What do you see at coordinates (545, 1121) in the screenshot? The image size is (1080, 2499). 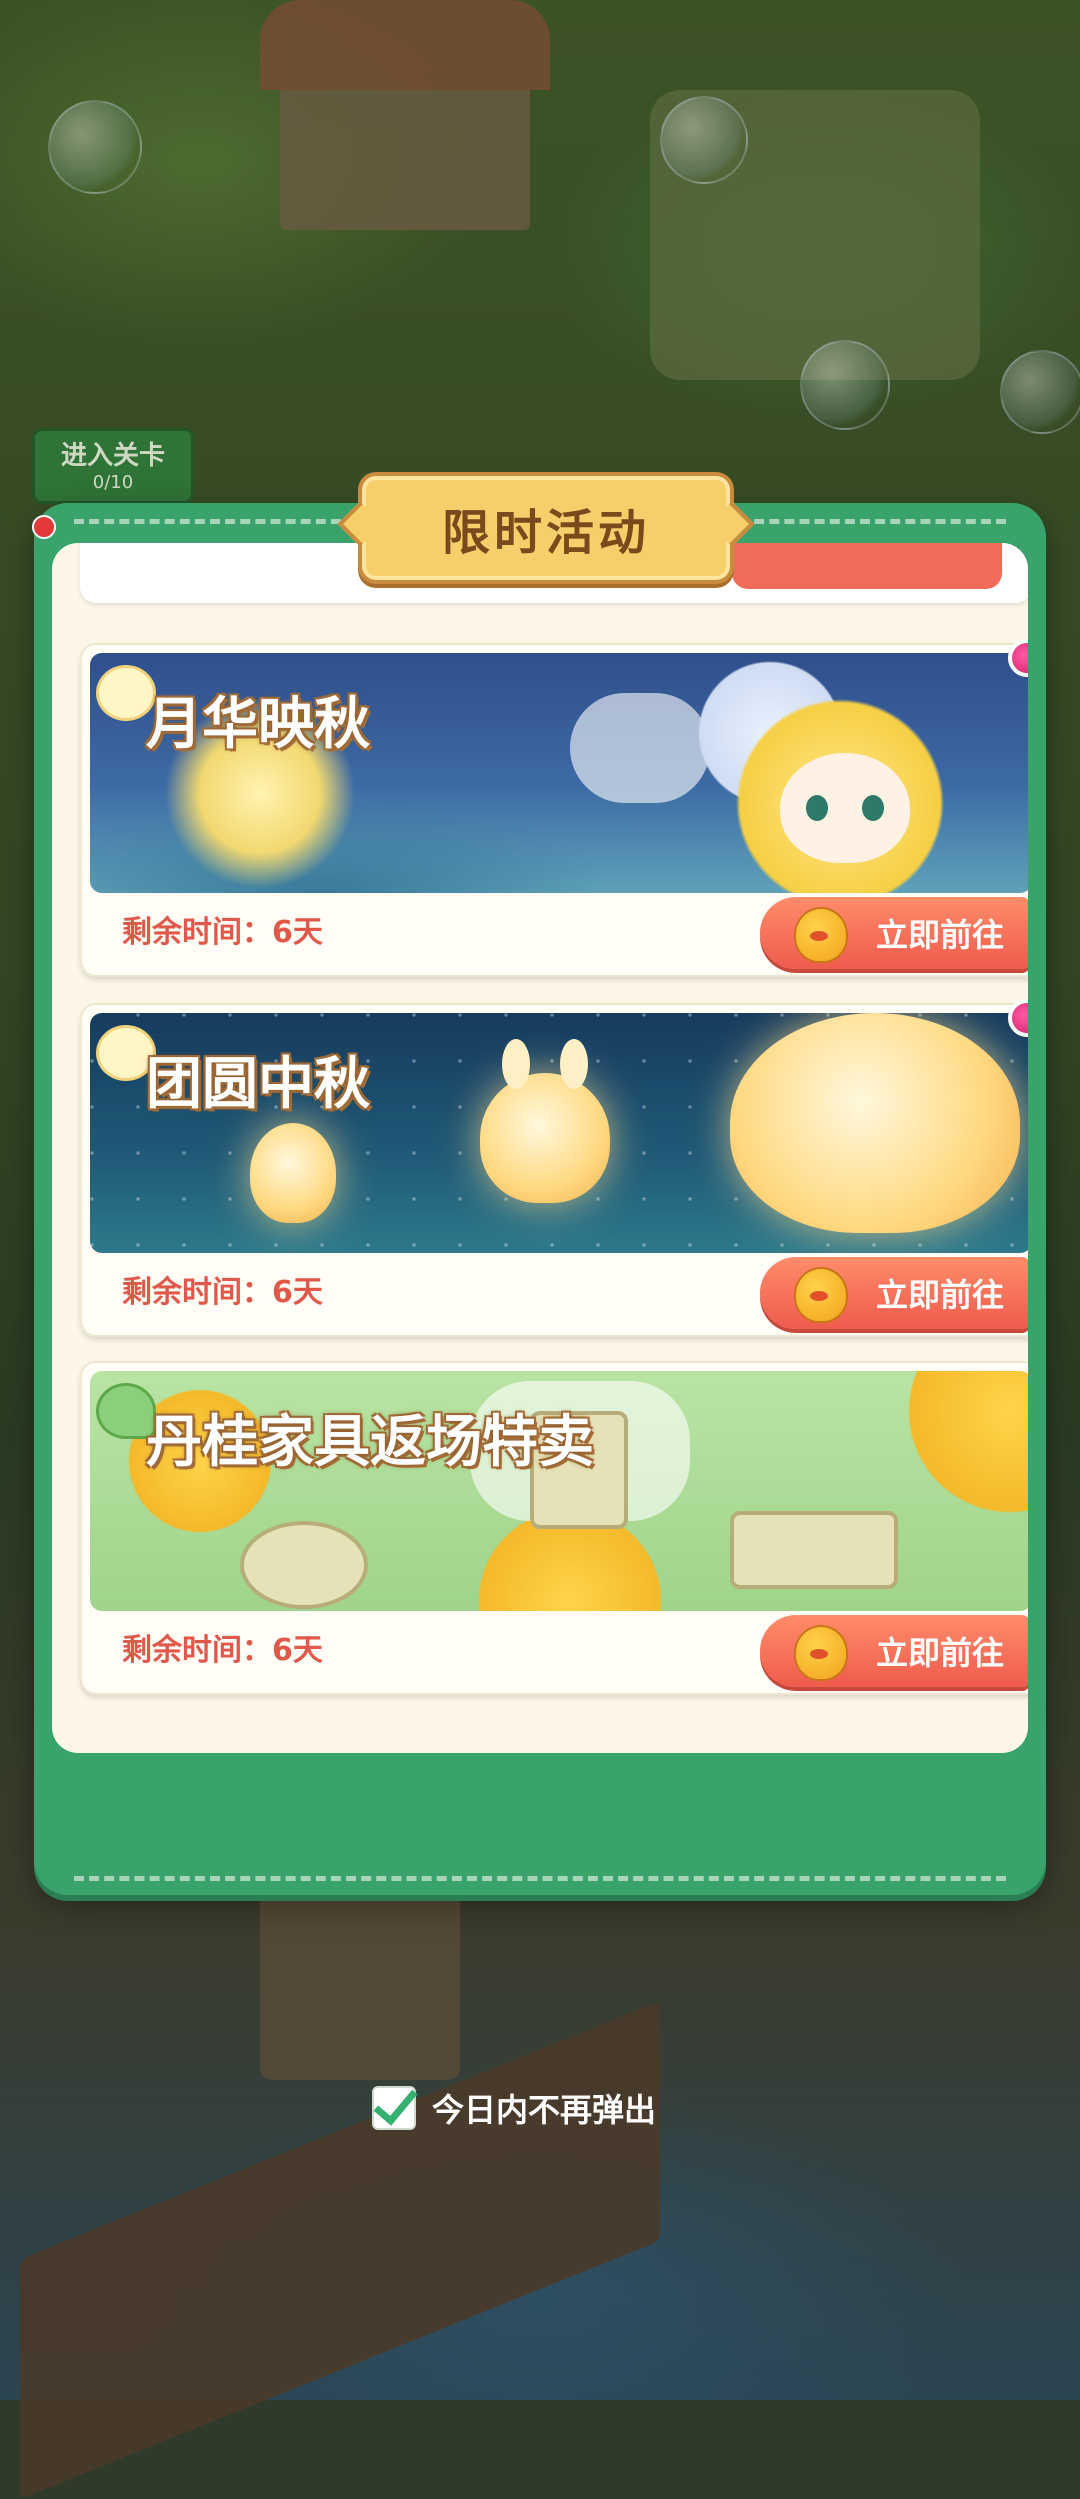 I see `bunny-lantern-illustration` at bounding box center [545, 1121].